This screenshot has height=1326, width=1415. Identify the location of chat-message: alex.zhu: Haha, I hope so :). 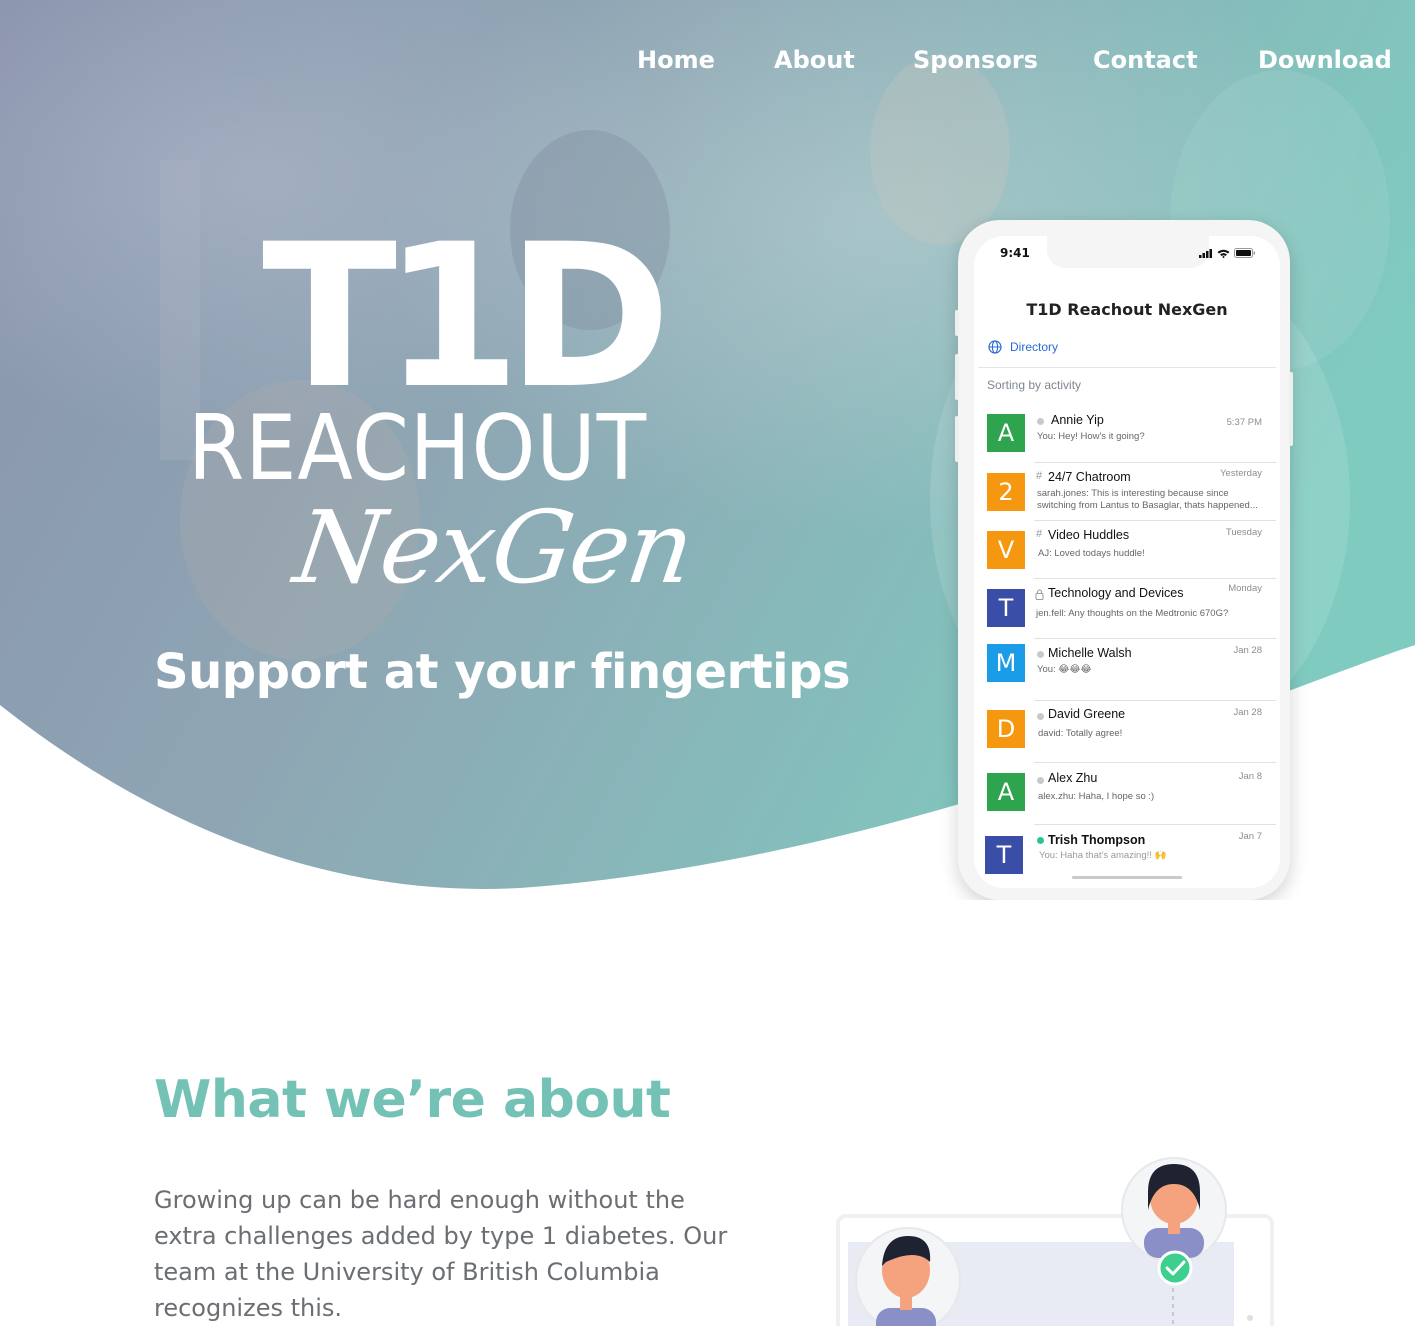
(1096, 796).